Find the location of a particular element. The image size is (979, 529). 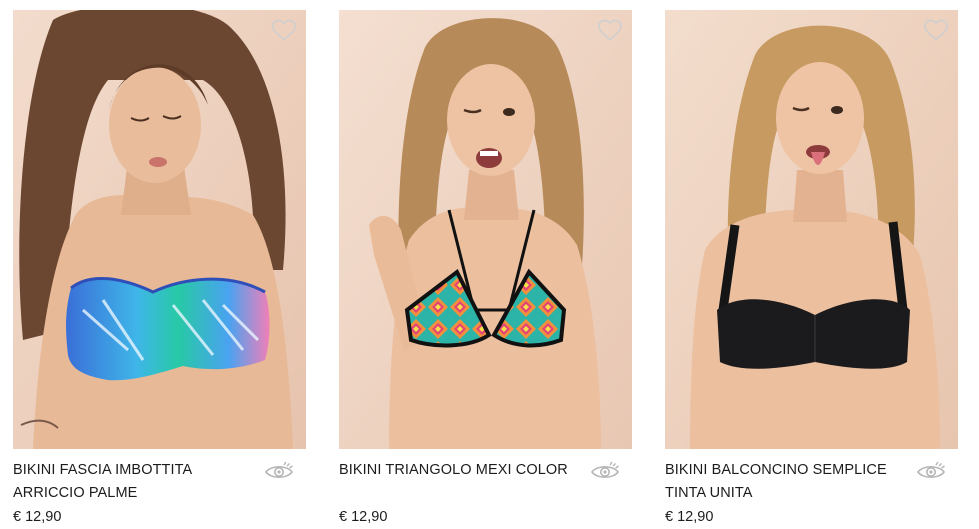

product-name: BIKINI FASCIA IMBOTTITA ARRICCIO PALME is located at coordinates (133, 482).